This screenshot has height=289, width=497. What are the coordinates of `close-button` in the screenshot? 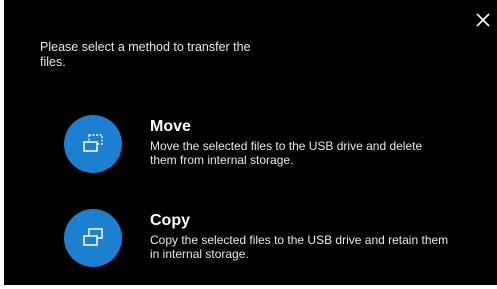 It's located at (483, 20).